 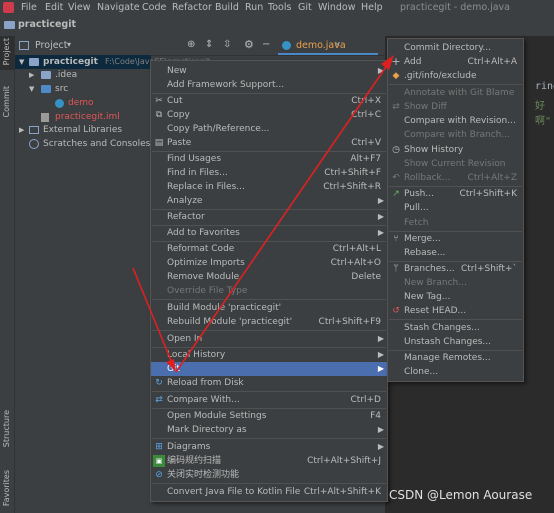 What do you see at coordinates (152, 315) in the screenshot?
I see `annotation-arrow-line` at bounding box center [152, 315].